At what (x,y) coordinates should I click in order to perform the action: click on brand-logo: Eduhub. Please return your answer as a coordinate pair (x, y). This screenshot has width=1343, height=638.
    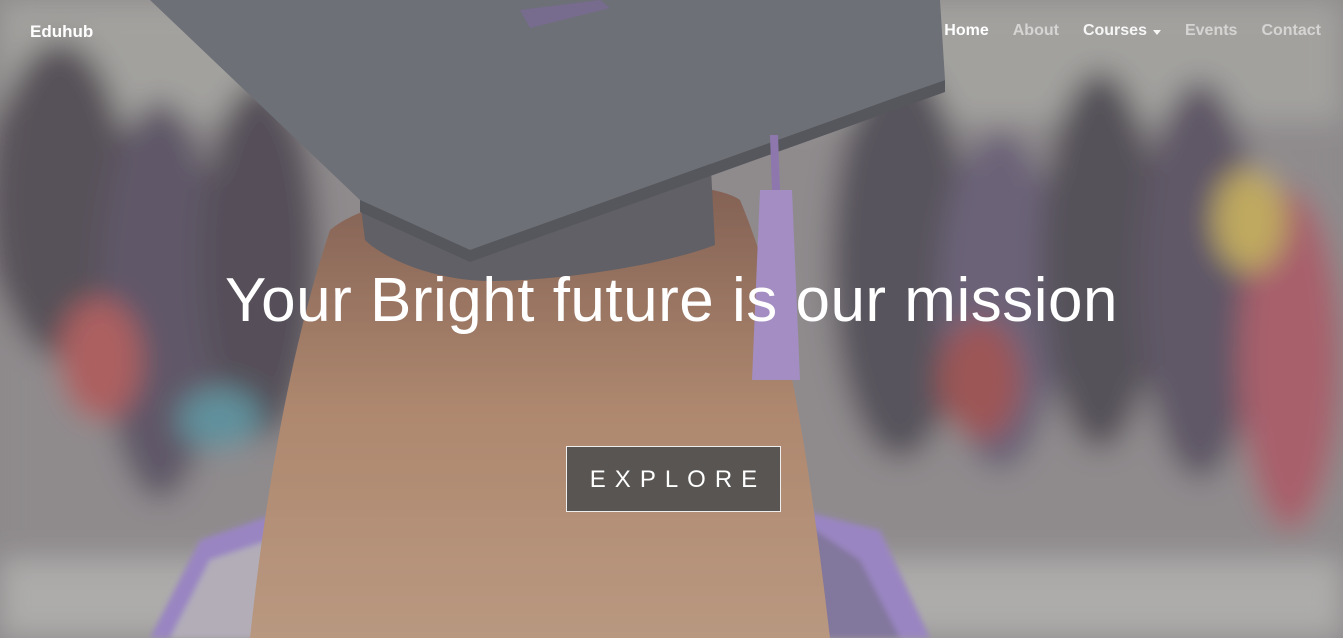
    Looking at the image, I should click on (61, 32).